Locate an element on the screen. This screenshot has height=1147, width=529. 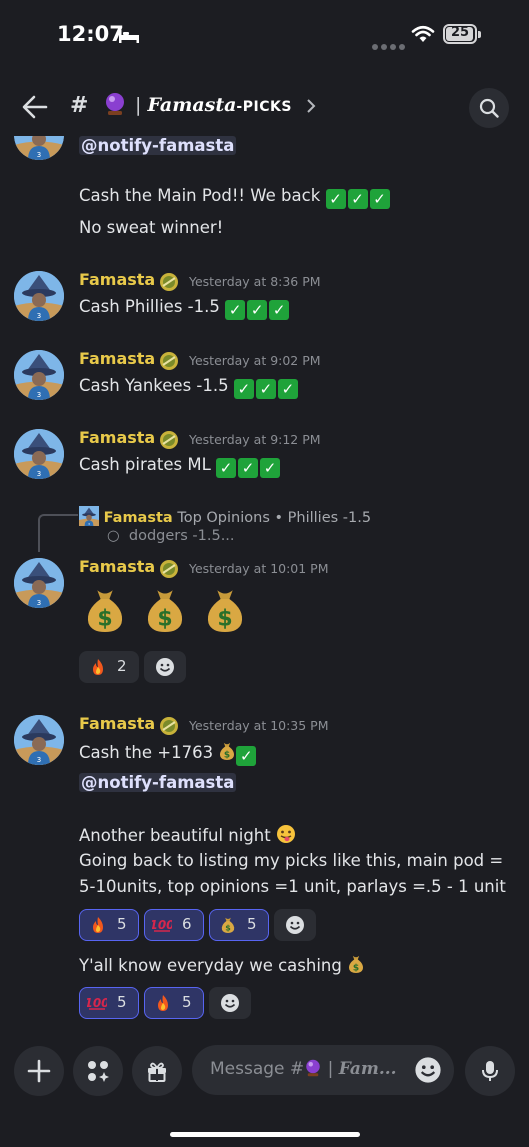
apps-button is located at coordinates (98, 1071).